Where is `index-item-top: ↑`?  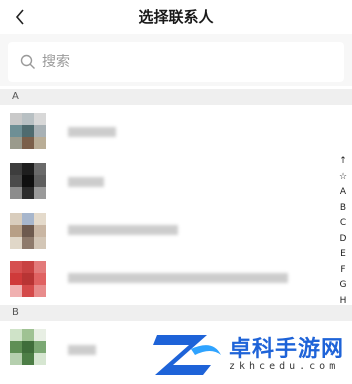 index-item-top: ↑ is located at coordinates (343, 162).